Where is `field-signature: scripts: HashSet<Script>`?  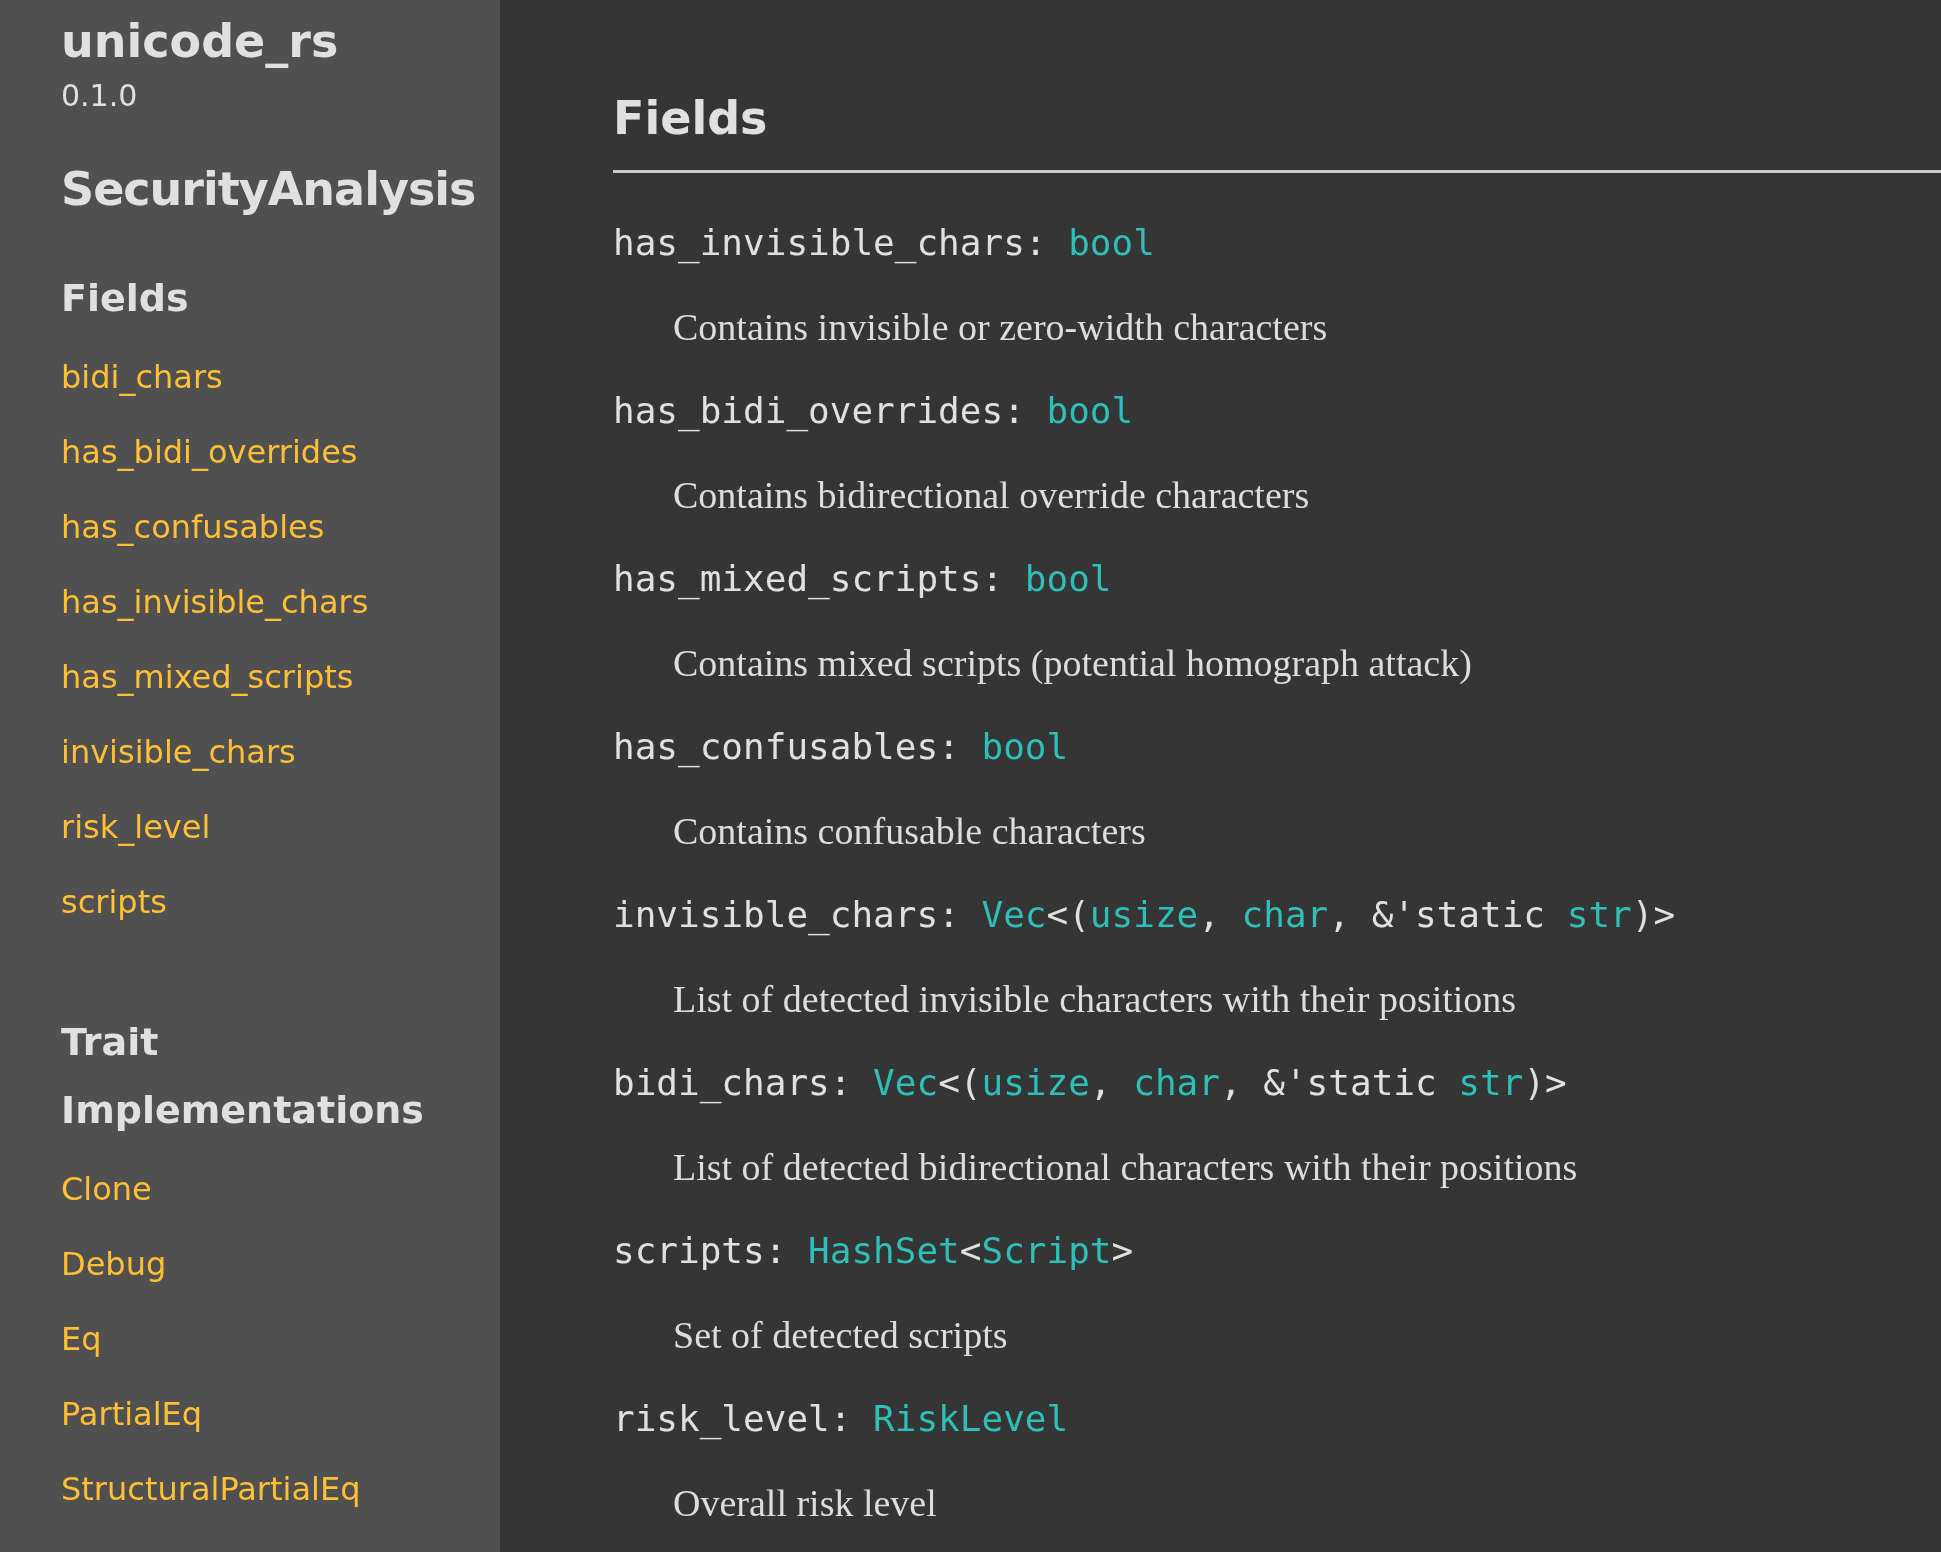 field-signature: scripts: HashSet<Script> is located at coordinates (873, 1251).